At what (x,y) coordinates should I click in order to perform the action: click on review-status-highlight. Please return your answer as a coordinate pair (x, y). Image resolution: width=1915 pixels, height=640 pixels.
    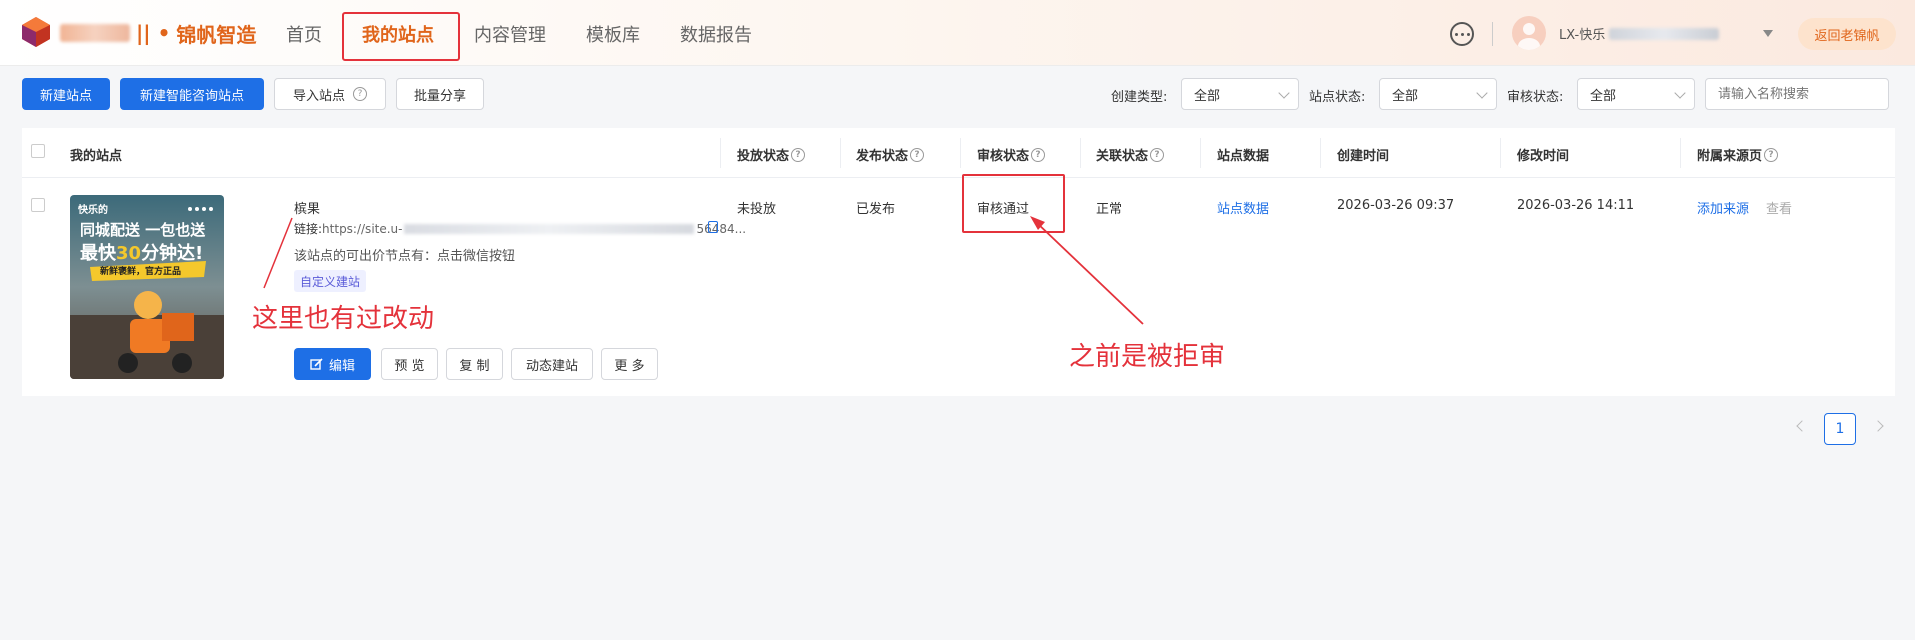
    Looking at the image, I should click on (1013, 203).